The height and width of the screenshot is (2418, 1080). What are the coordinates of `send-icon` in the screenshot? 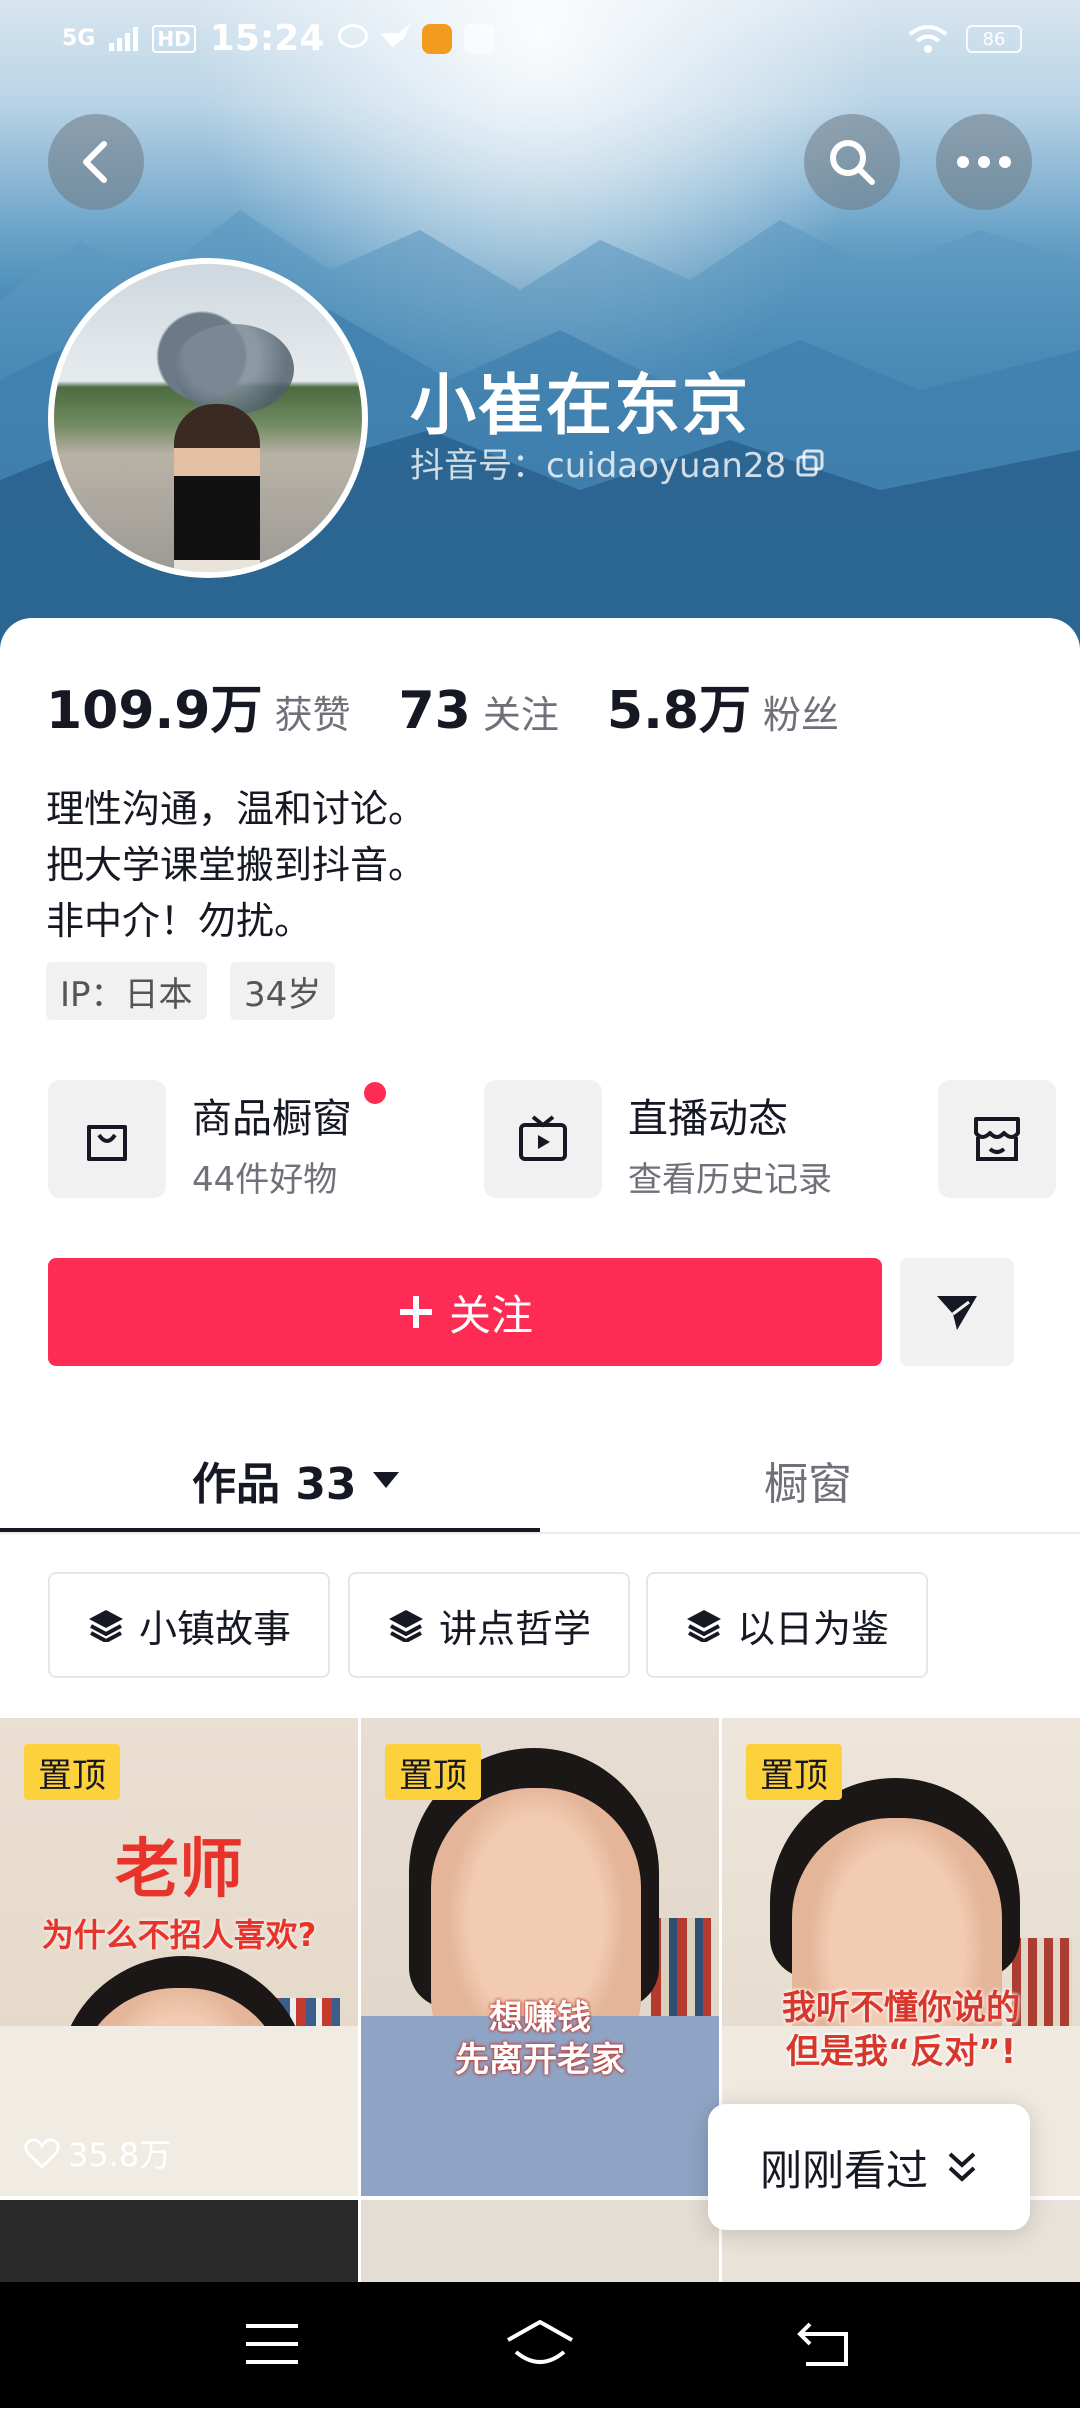 It's located at (957, 1313).